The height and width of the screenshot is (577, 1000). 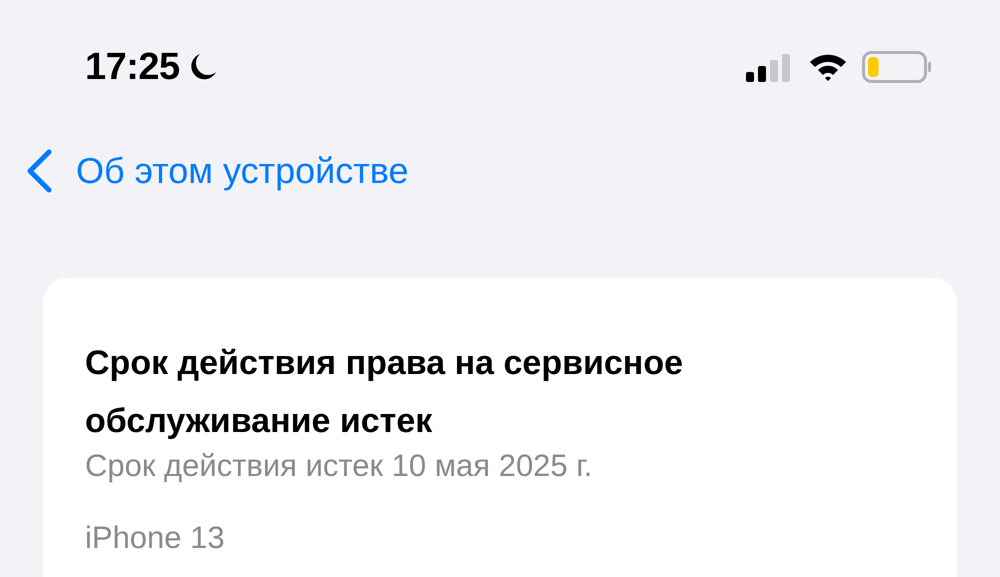 I want to click on wifi-icon, so click(x=828, y=67).